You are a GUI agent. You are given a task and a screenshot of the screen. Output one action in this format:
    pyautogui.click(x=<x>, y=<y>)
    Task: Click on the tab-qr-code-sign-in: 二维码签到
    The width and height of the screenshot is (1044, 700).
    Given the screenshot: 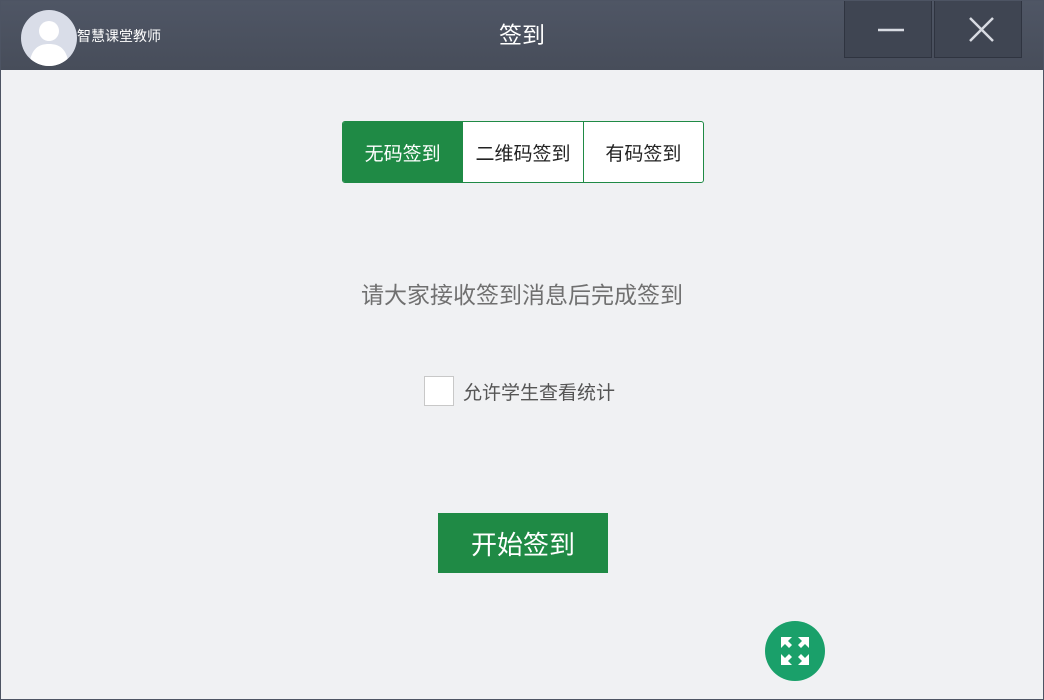 What is the action you would take?
    pyautogui.click(x=522, y=152)
    